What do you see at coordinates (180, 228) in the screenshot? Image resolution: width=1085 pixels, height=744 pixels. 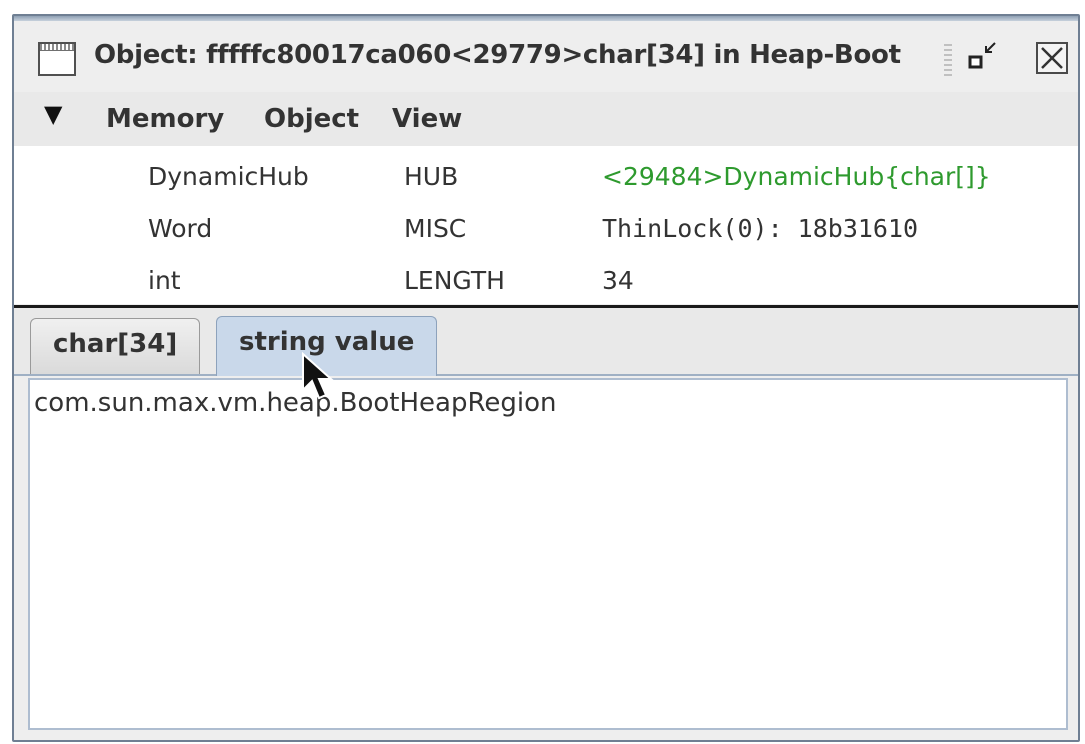 I see `field-type-misc: Word` at bounding box center [180, 228].